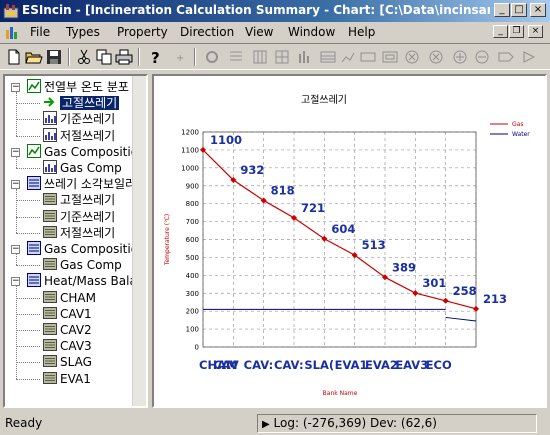  Describe the element at coordinates (324, 99) in the screenshot. I see `chart-title: 고절쓰레기` at that location.